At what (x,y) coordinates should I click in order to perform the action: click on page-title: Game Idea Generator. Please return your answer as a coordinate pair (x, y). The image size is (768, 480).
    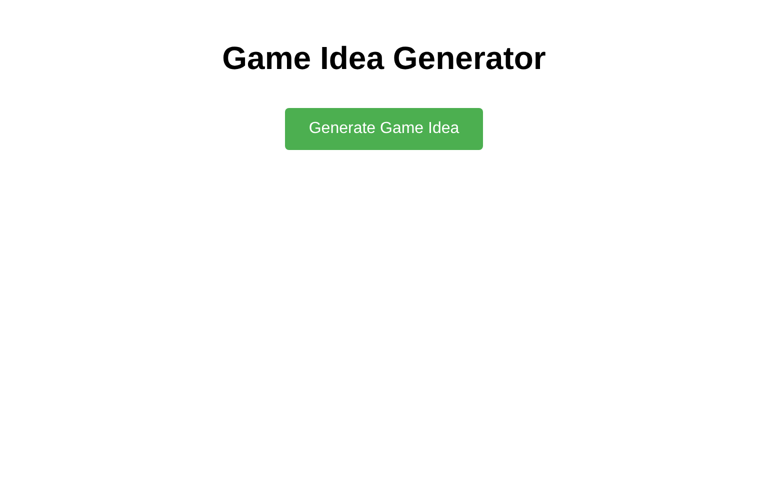
    Looking at the image, I should click on (384, 58).